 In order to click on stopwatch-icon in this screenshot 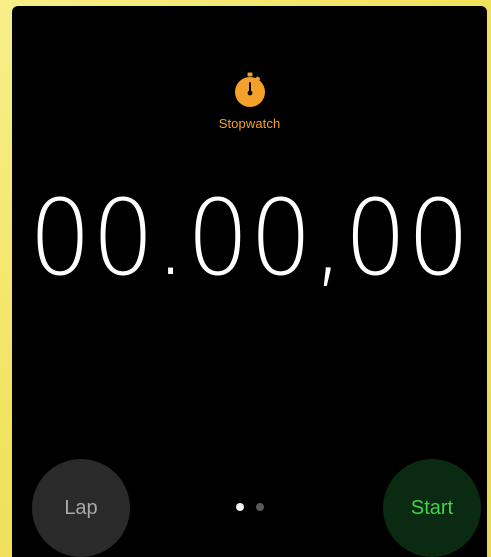, I will do `click(249, 89)`.